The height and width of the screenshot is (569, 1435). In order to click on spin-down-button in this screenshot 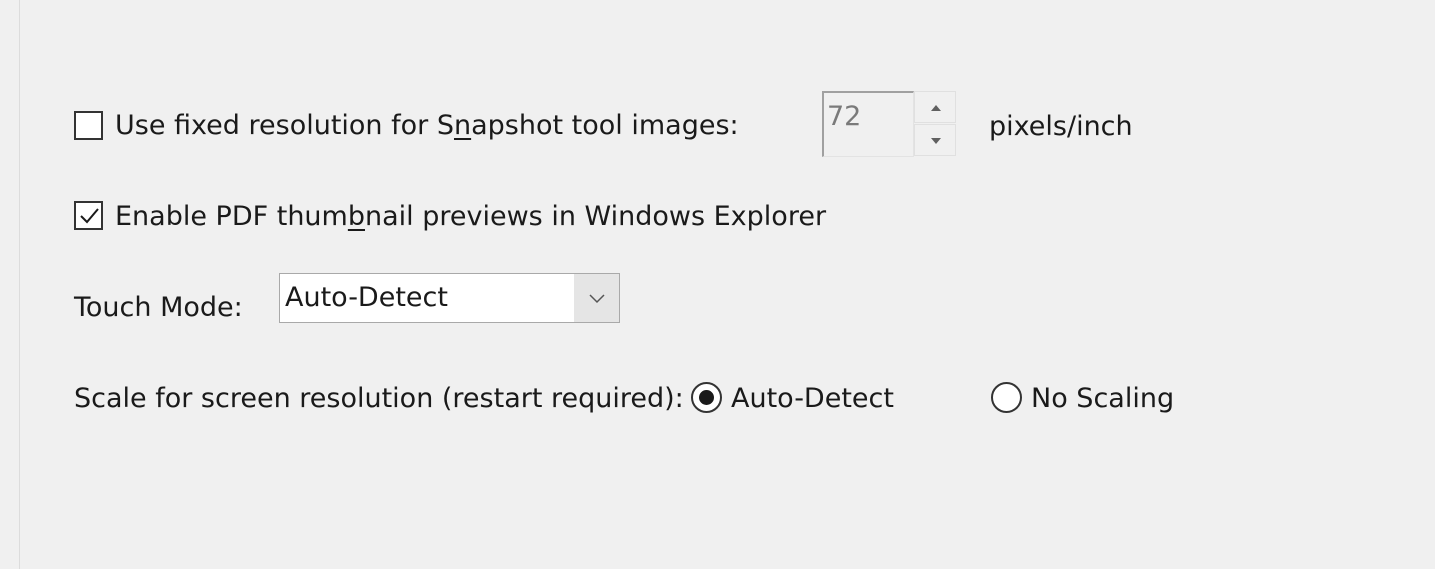, I will do `click(935, 140)`.